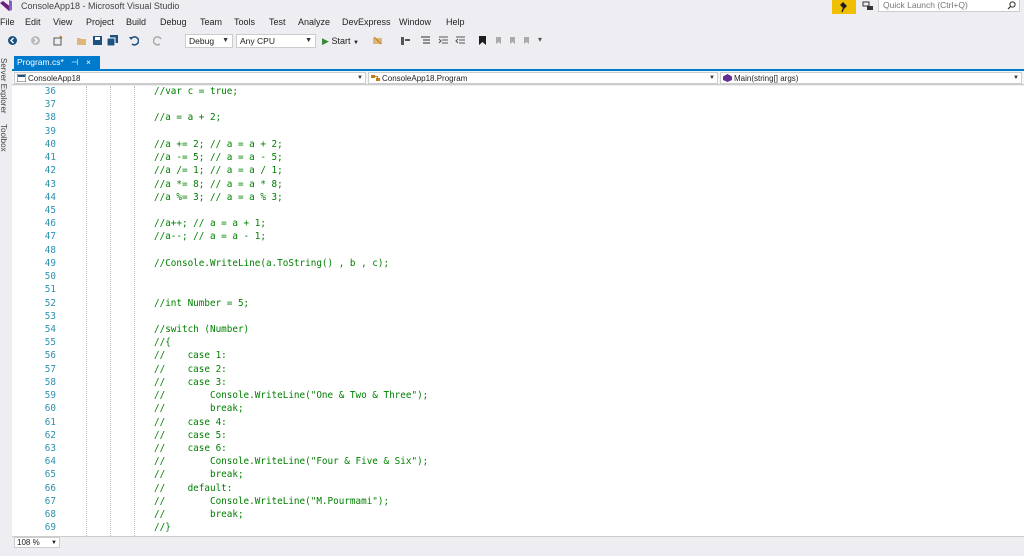 This screenshot has height=556, width=1024. What do you see at coordinates (443, 40) in the screenshot?
I see `indent-icon` at bounding box center [443, 40].